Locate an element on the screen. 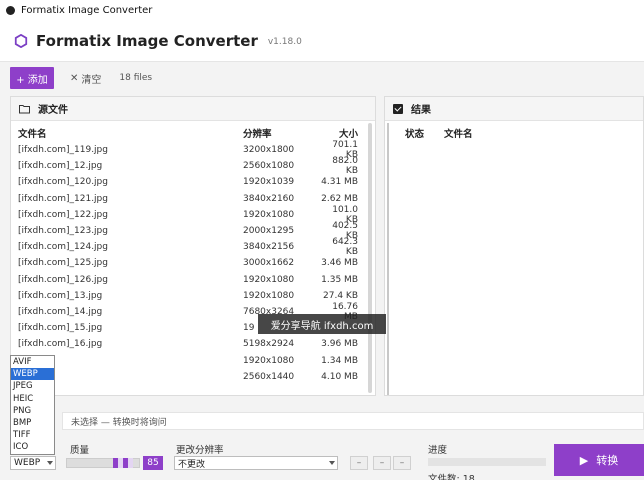 This screenshot has height=480, width=644. clear-button: ✕ 清空 is located at coordinates (82, 78).